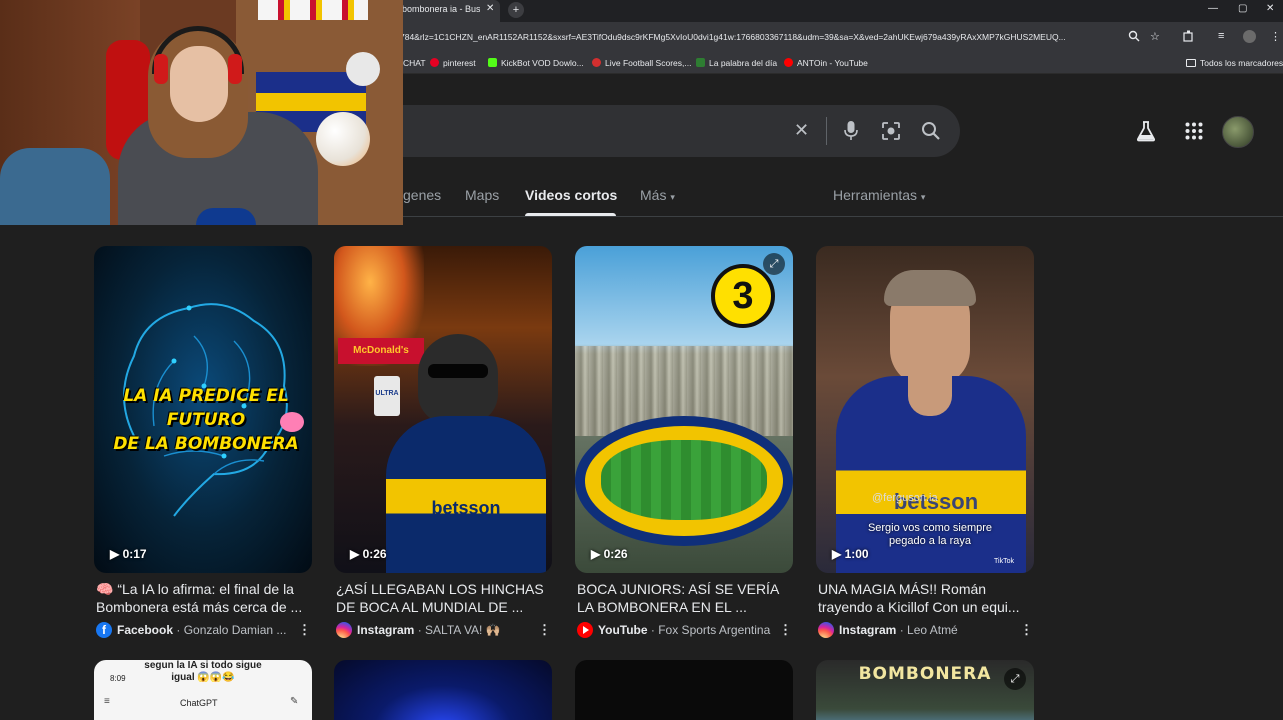 The height and width of the screenshot is (720, 1283). What do you see at coordinates (1270, 8) in the screenshot?
I see `close-window-icon: ✕` at bounding box center [1270, 8].